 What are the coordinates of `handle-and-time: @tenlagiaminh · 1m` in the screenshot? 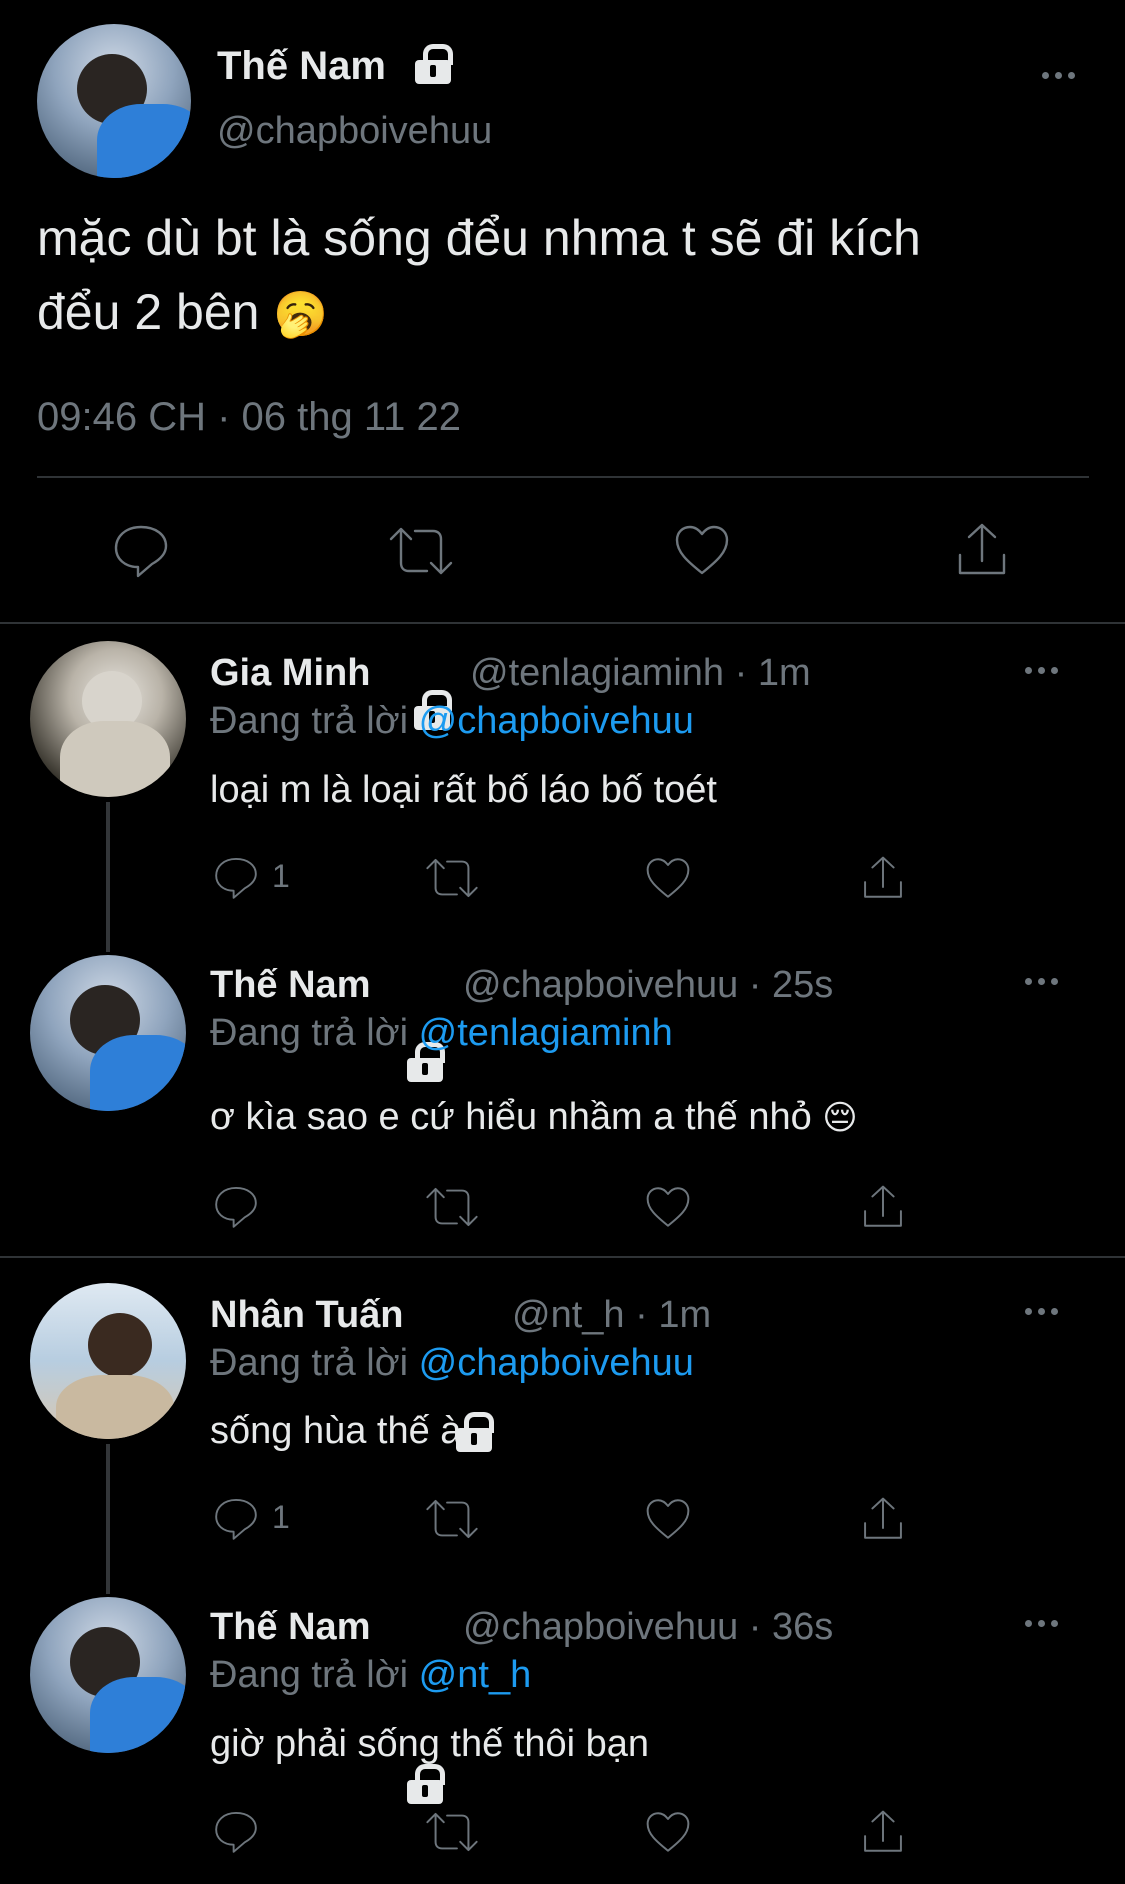 It's located at (640, 673).